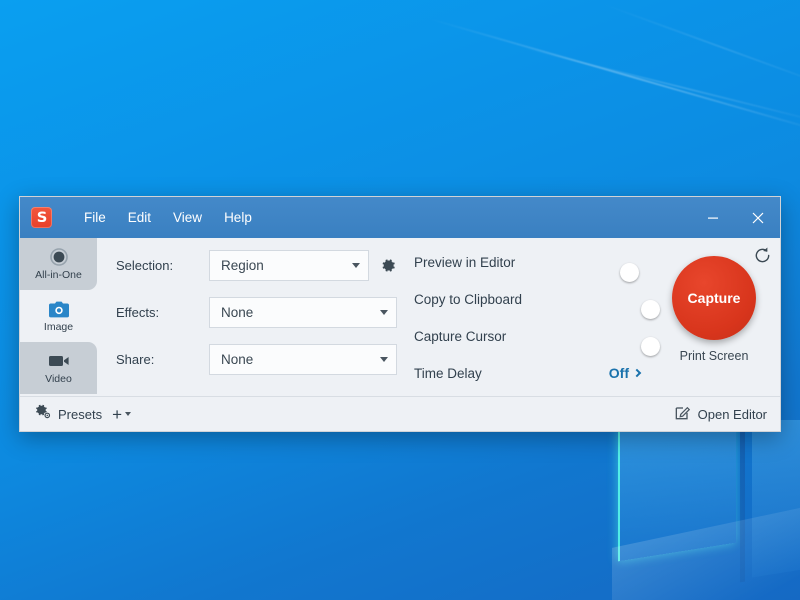  I want to click on capture-hotkey-label: Print Screen, so click(714, 356).